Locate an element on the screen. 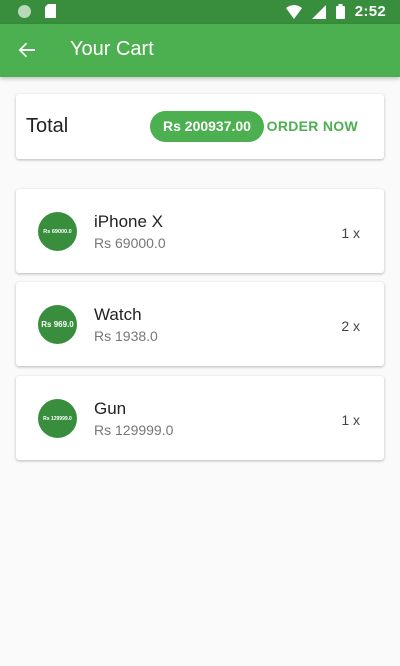 This screenshot has width=400, height=666. sd-card-icon is located at coordinates (50, 11).